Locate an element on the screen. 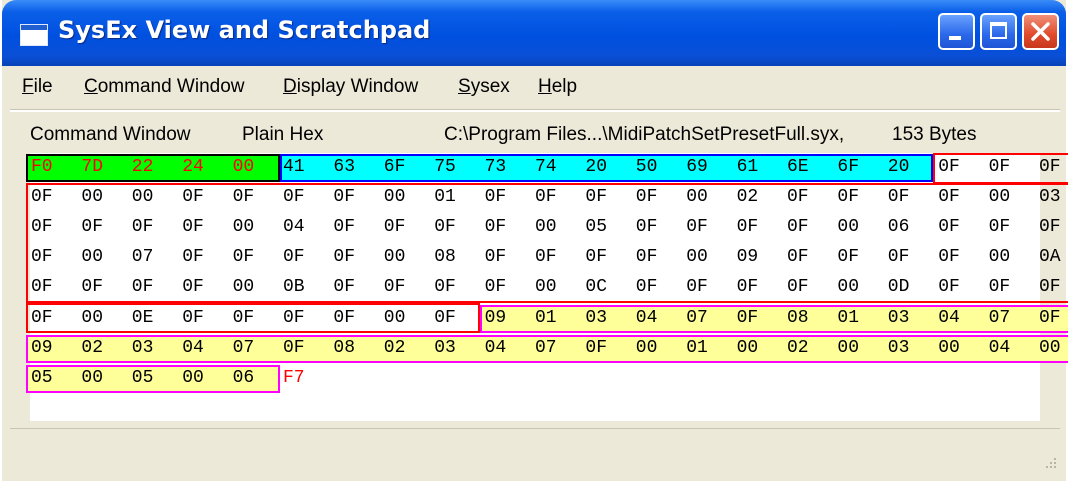 The height and width of the screenshot is (481, 1068). status-bar is located at coordinates (535, 451).